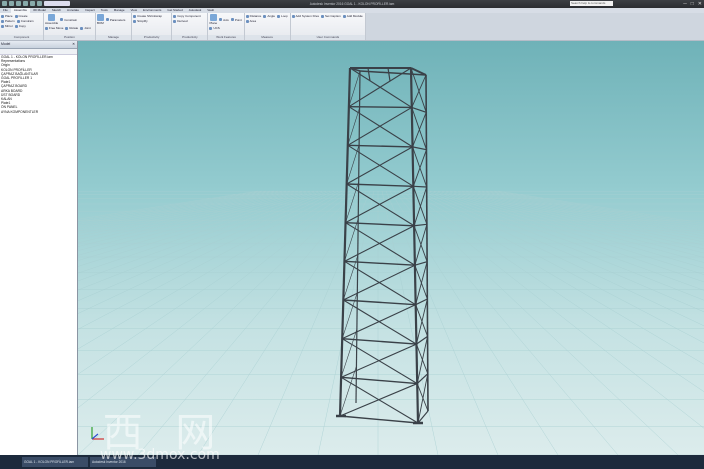 Image resolution: width=704 pixels, height=469 pixels. Describe the element at coordinates (73, 44) in the screenshot. I see `close-icon: ✕` at that location.